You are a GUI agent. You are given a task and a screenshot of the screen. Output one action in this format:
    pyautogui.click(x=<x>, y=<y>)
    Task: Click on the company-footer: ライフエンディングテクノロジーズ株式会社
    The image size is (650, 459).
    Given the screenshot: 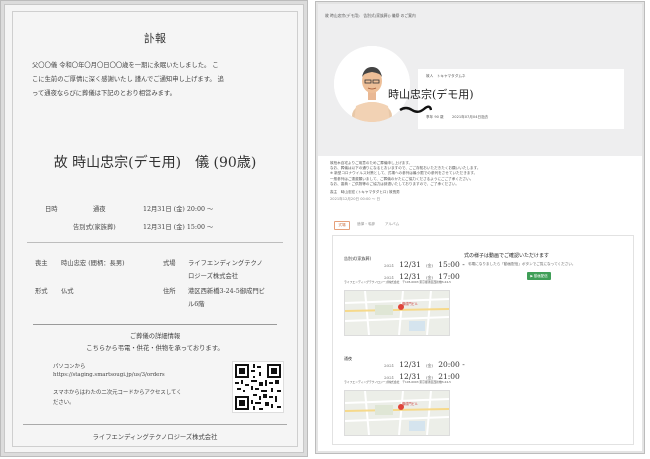 What is the action you would take?
    pyautogui.click(x=155, y=437)
    